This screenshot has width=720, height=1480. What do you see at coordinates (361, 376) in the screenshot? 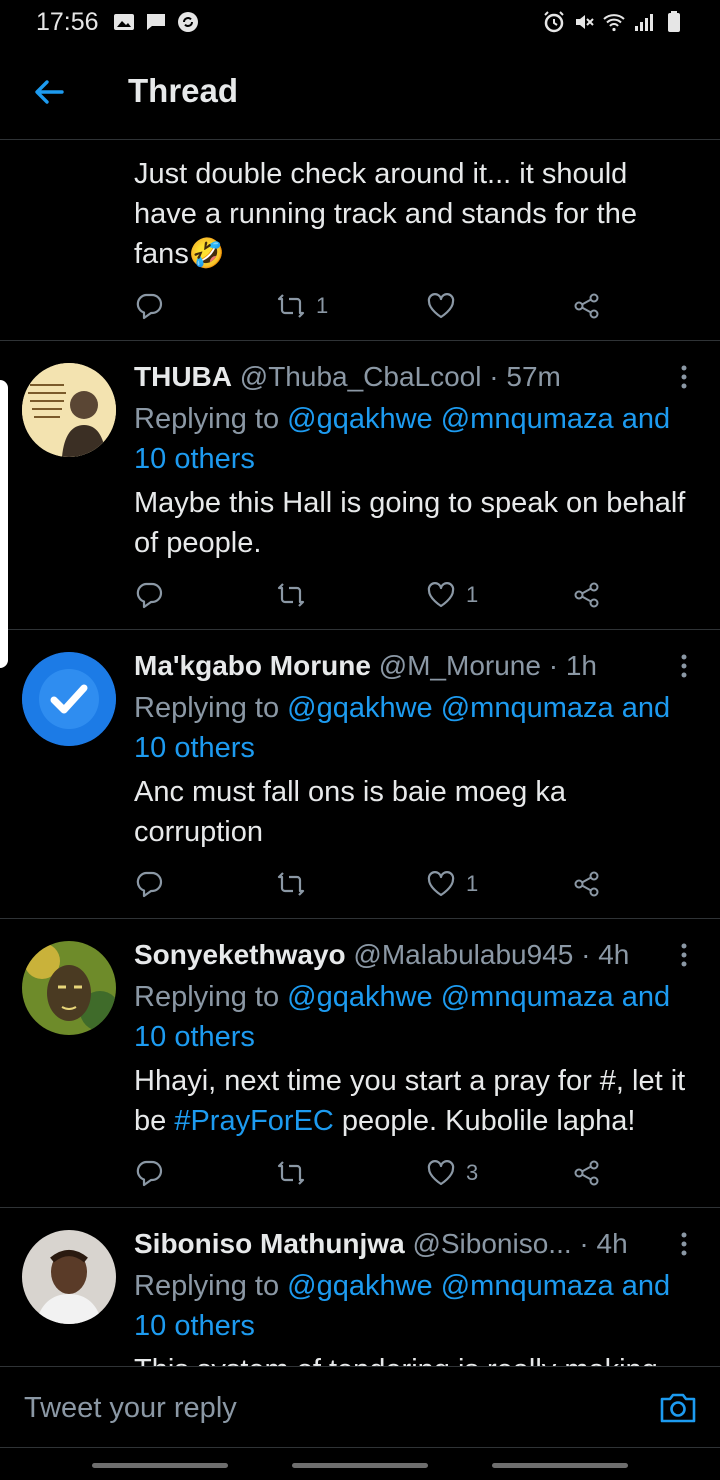
I see `handle: @Thuba_CbaLcool` at bounding box center [361, 376].